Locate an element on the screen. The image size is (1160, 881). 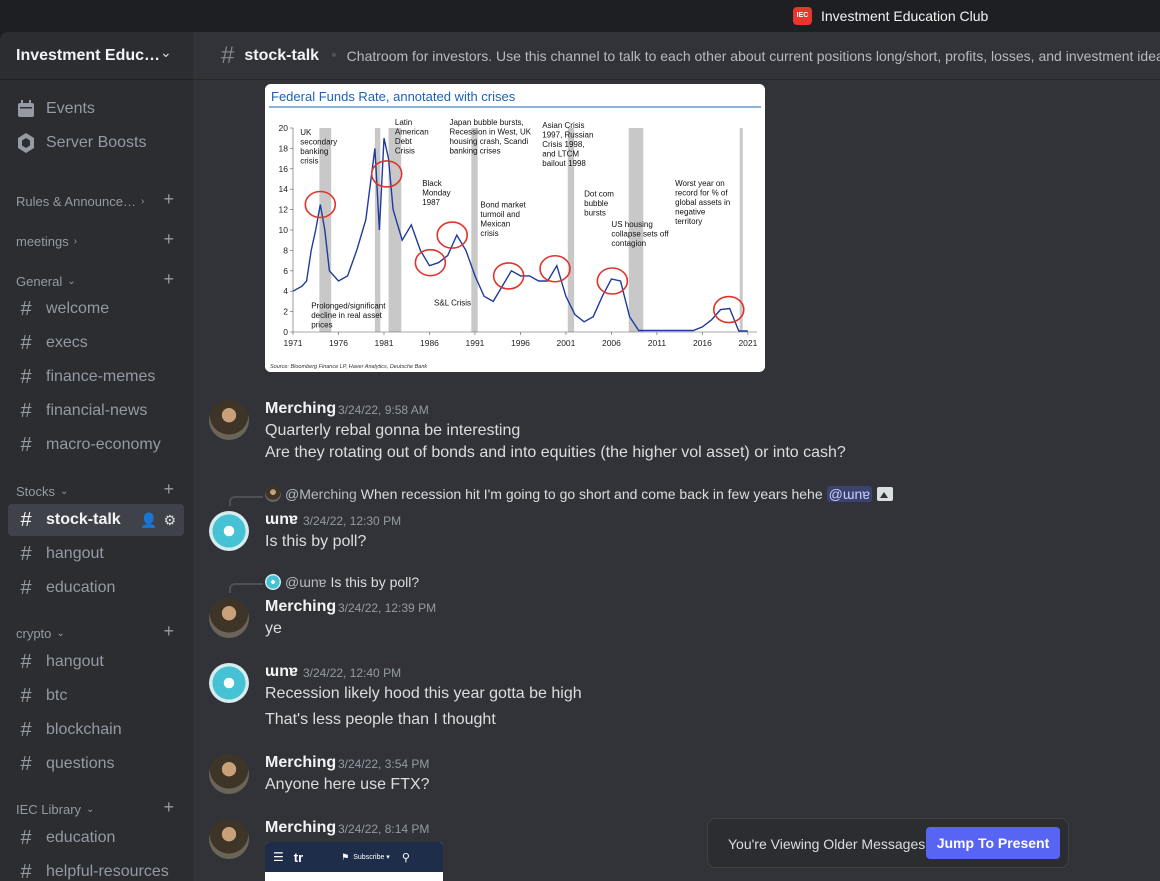
annotation-line: UK is located at coordinates (306, 132).